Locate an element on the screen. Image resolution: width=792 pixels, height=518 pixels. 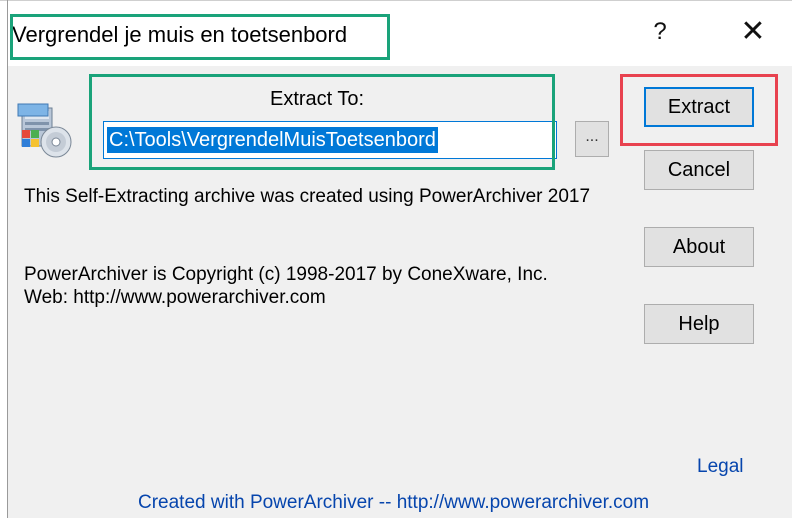
about-button: About is located at coordinates (699, 247).